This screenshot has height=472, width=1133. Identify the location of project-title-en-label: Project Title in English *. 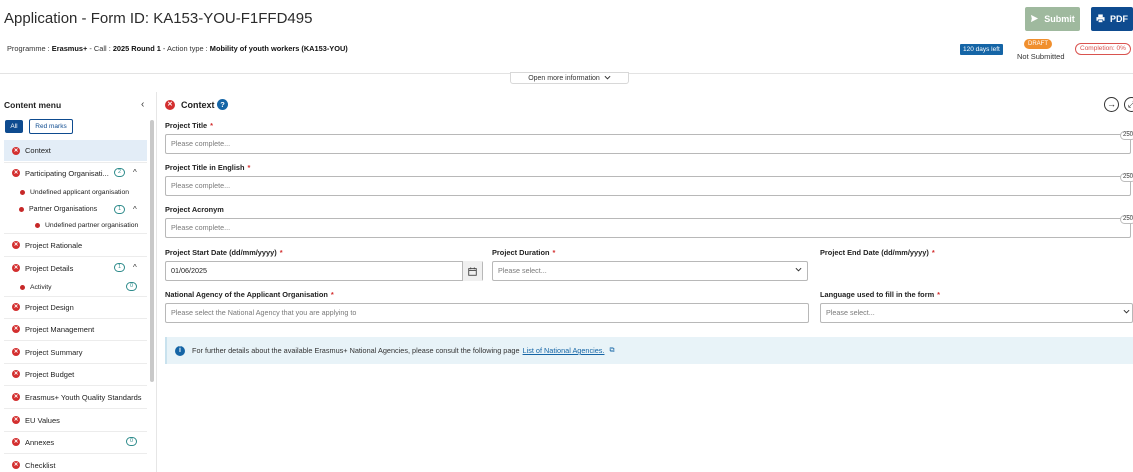
(208, 167).